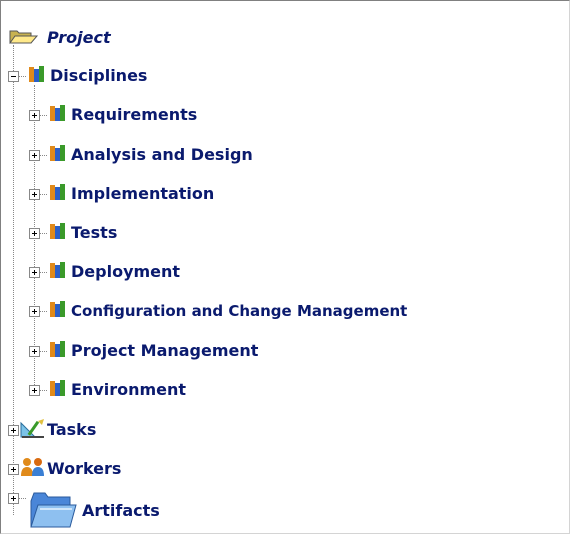 The image size is (570, 535). I want to click on tree-node-tests: Tests, so click(73, 233).